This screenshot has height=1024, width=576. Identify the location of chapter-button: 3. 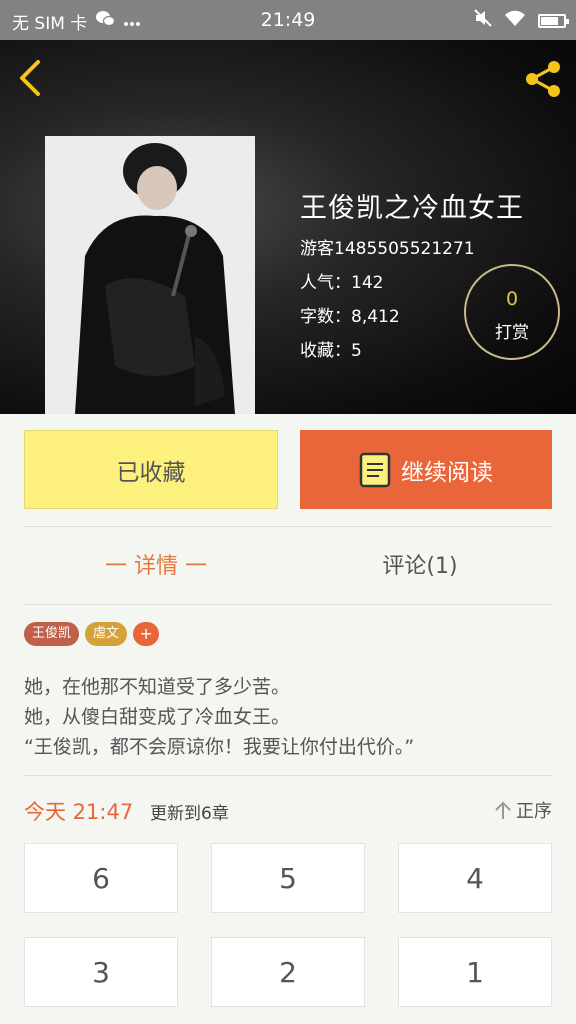
(101, 972).